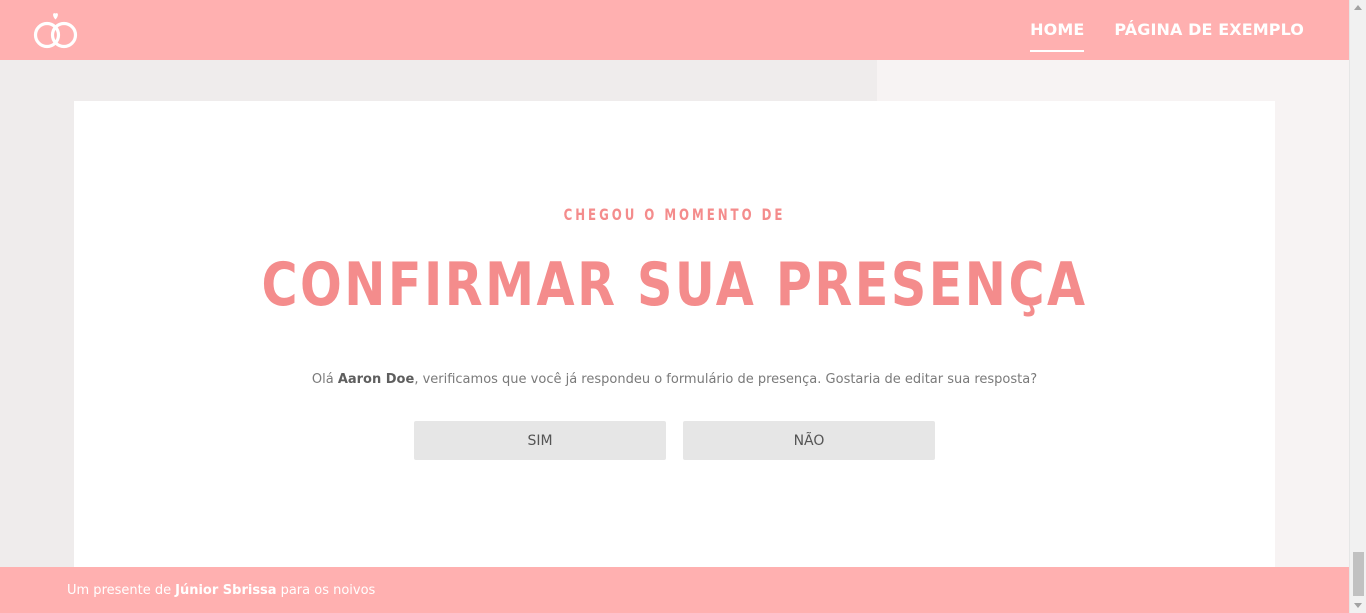 This screenshot has width=1366, height=613. I want to click on footer-suffix: para os noivos, so click(328, 590).